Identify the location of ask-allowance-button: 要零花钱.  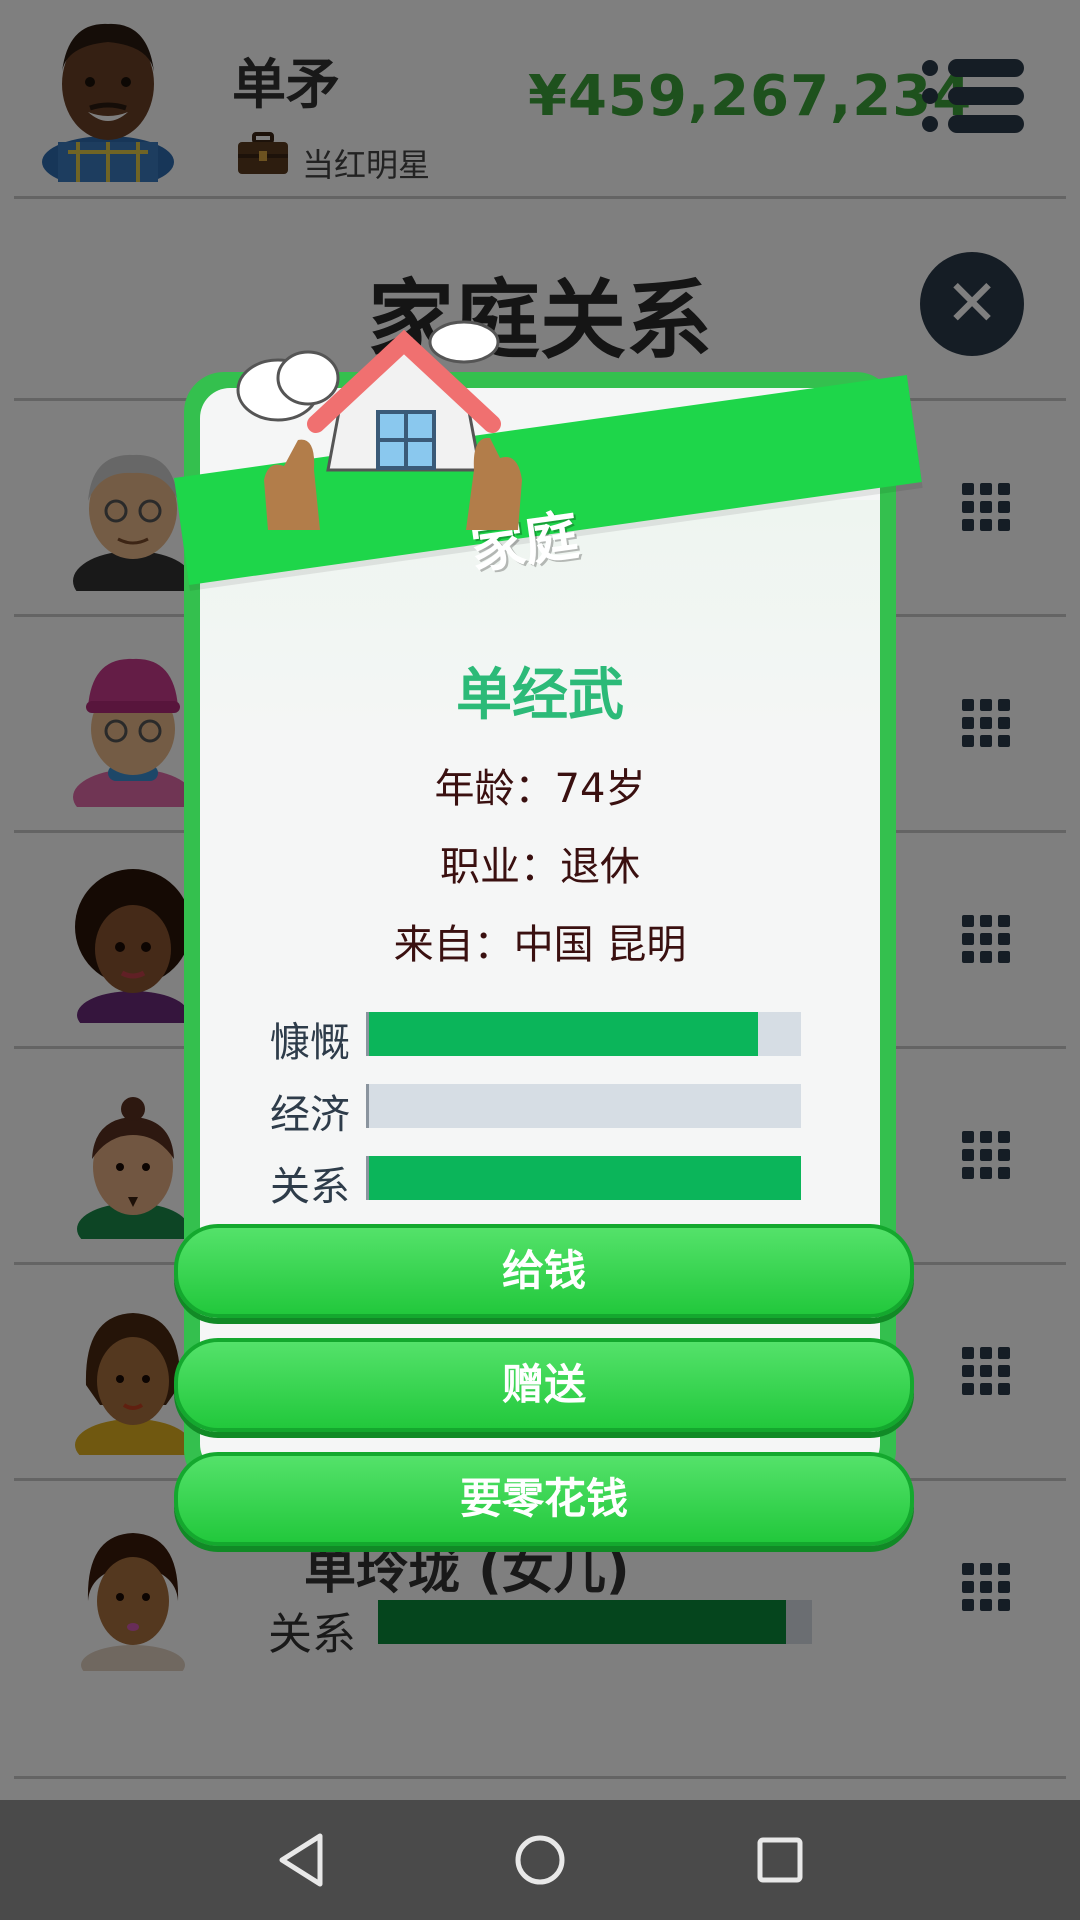
(544, 1499).